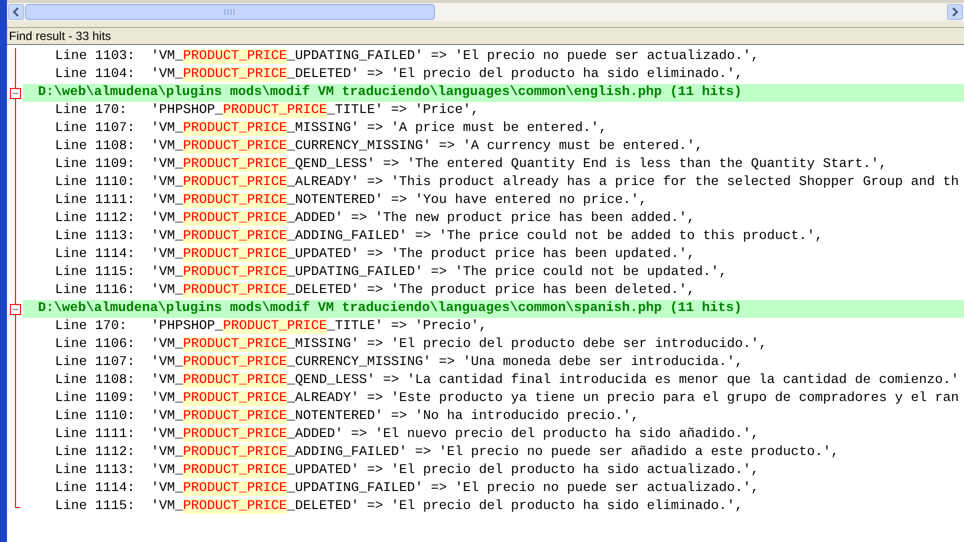 The image size is (964, 542). What do you see at coordinates (375, 254) in the screenshot?
I see `result-line: Line 1114: 'VM_PRODUCT_PRICE_UPDATED' => 'The product price has been updated.',` at bounding box center [375, 254].